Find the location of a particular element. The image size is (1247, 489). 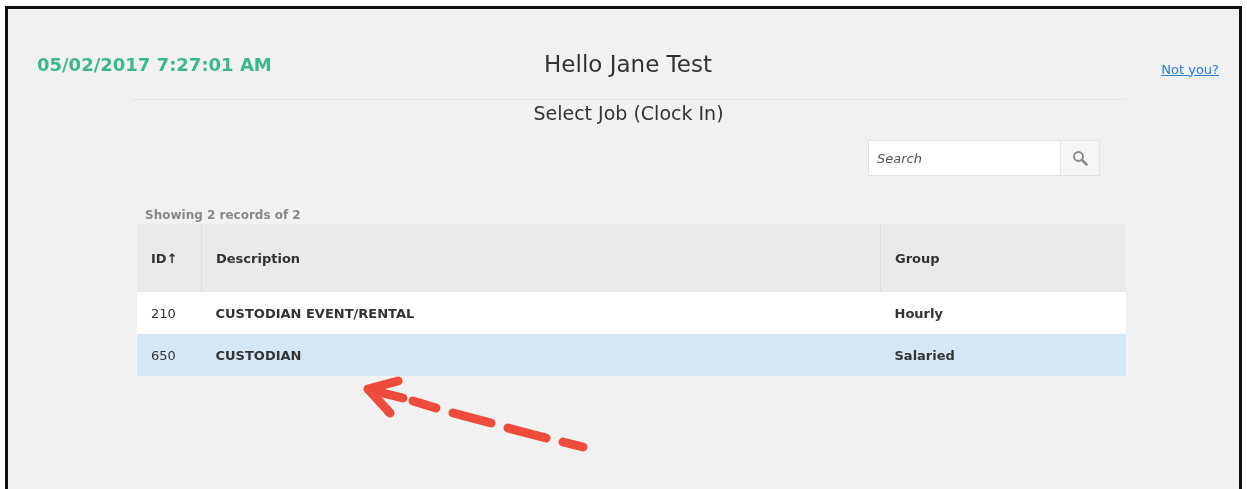

page-subtitle: Select Job (Clock In) is located at coordinates (628, 113).